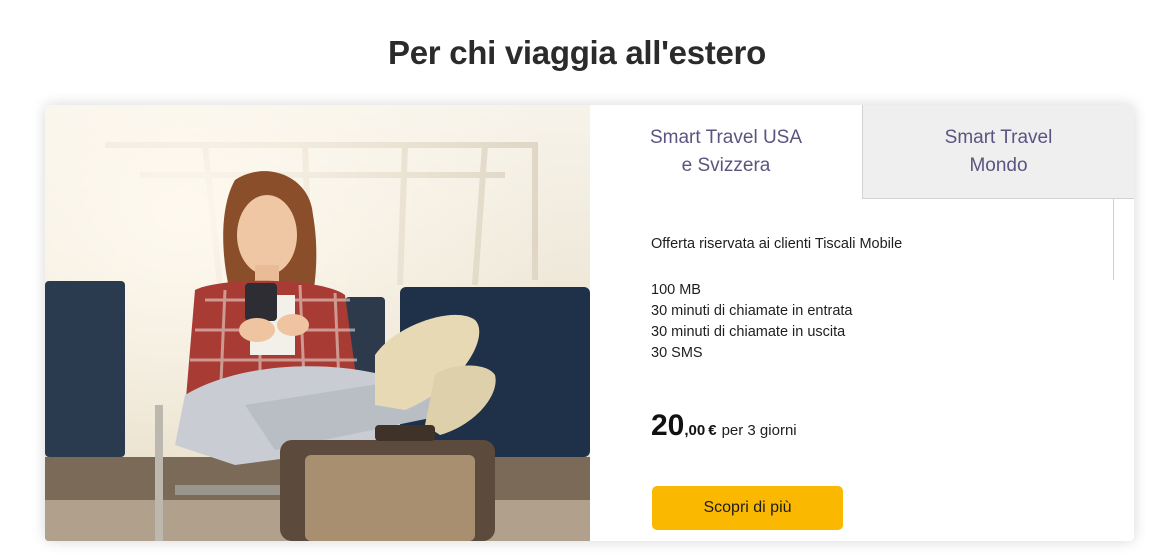  Describe the element at coordinates (712, 430) in the screenshot. I see `price-currency: €` at that location.